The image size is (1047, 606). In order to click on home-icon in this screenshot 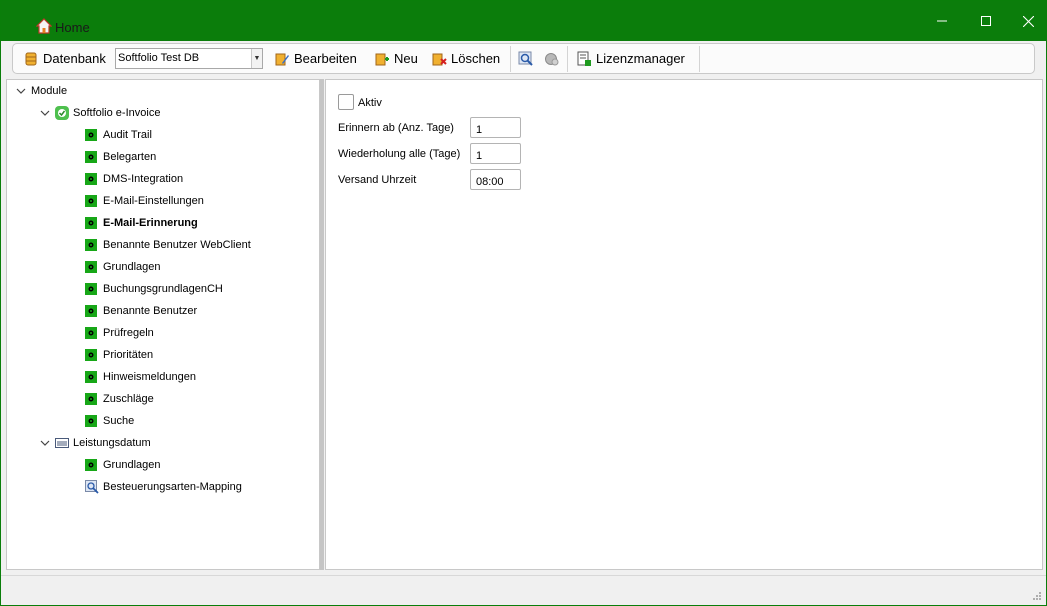, I will do `click(44, 26)`.